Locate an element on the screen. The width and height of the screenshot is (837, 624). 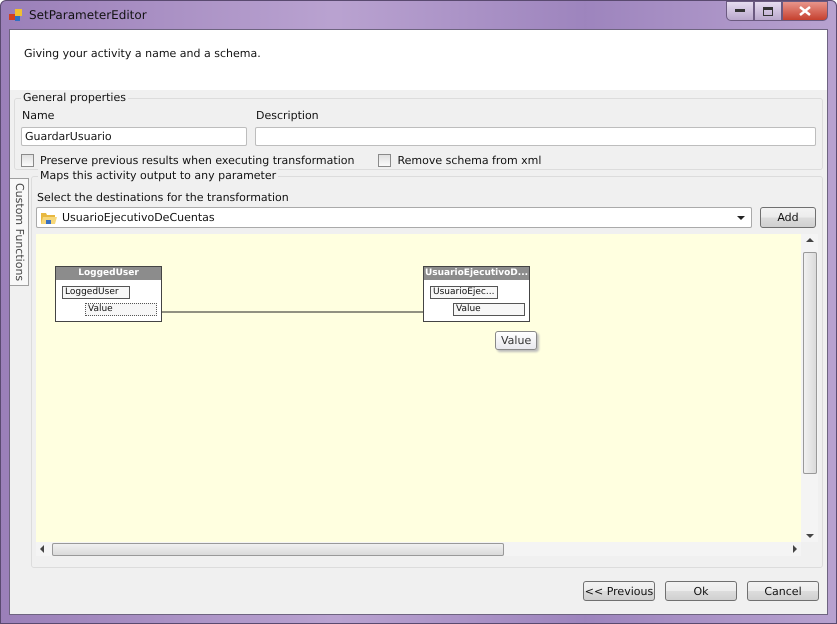
close-icon is located at coordinates (805, 11).